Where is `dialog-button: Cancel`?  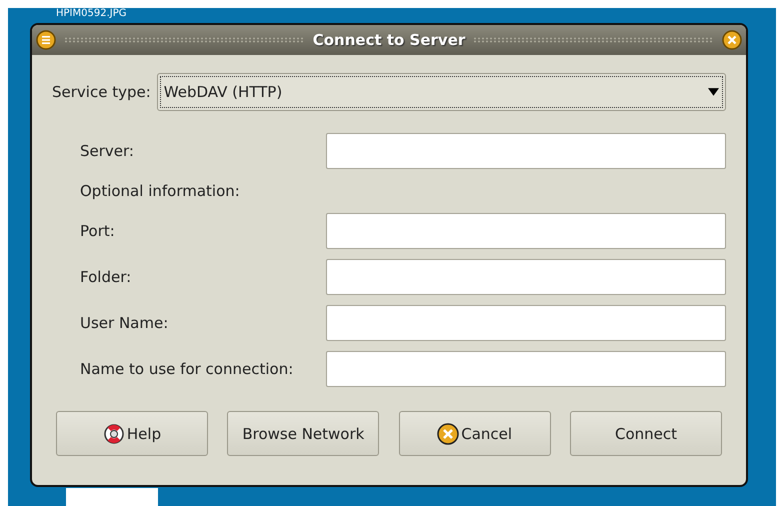
dialog-button: Cancel is located at coordinates (474, 433).